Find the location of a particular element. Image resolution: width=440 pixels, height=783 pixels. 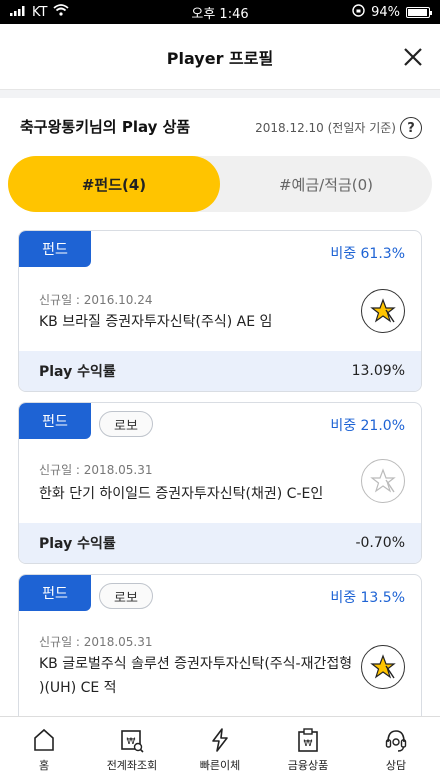

financial-product-icon: ₩ is located at coordinates (308, 740).